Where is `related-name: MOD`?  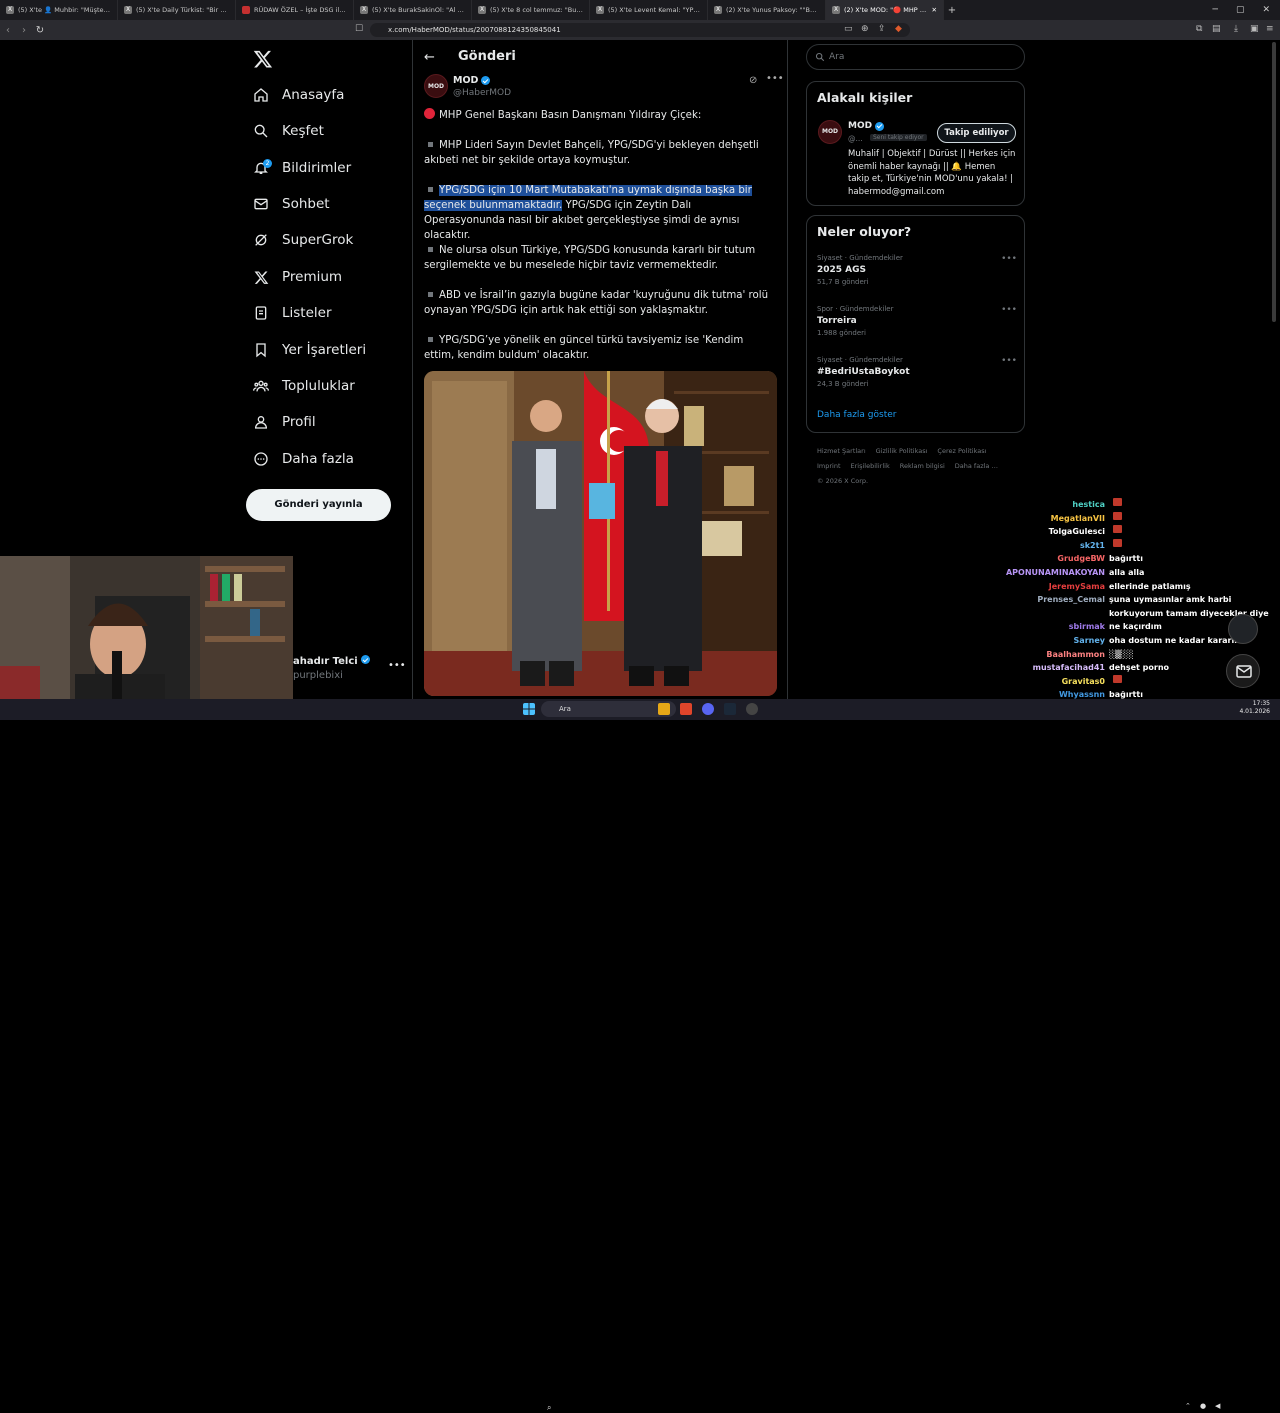
related-name: MOD is located at coordinates (866, 126).